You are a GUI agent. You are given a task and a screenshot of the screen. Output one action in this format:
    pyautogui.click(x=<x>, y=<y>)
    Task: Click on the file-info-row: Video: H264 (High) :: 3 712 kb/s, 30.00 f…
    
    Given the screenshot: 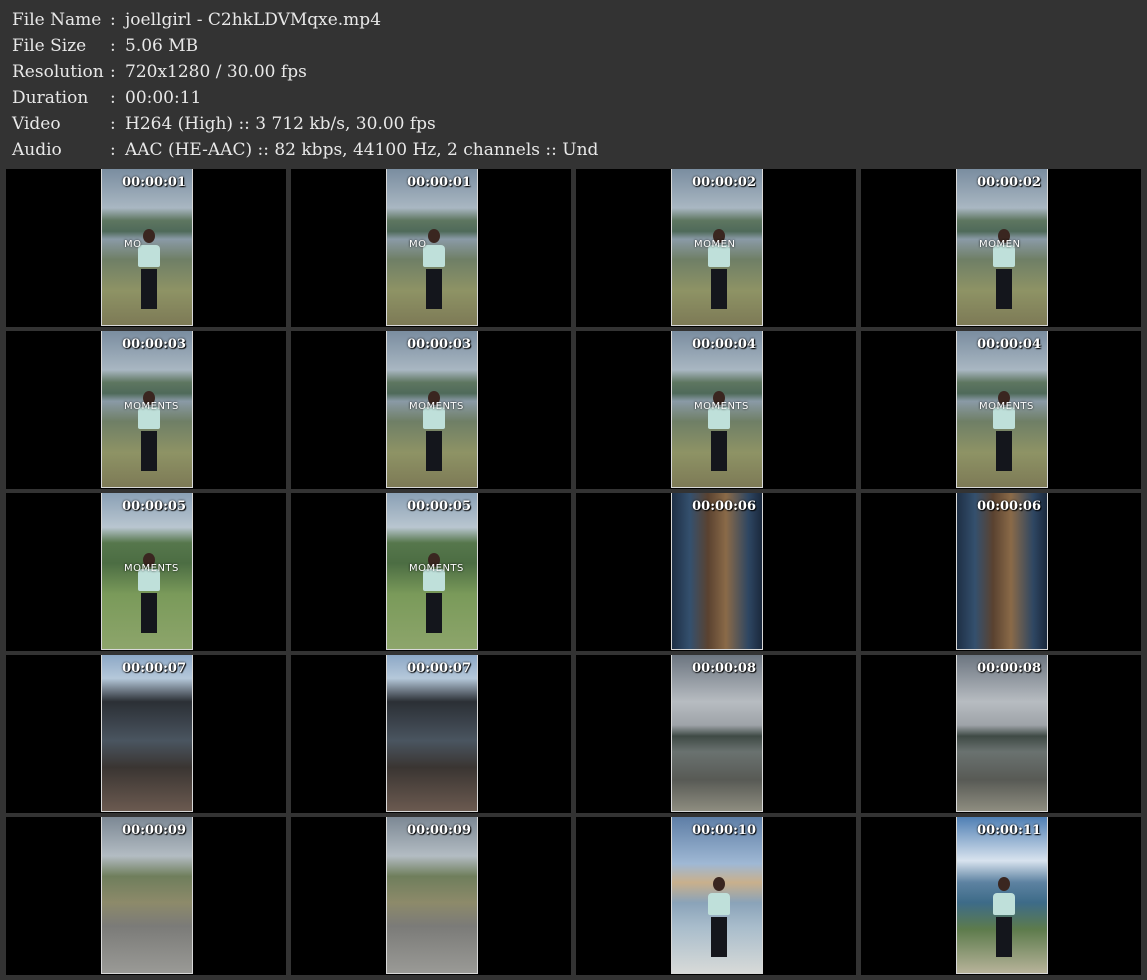 What is the action you would take?
    pyautogui.click(x=305, y=124)
    